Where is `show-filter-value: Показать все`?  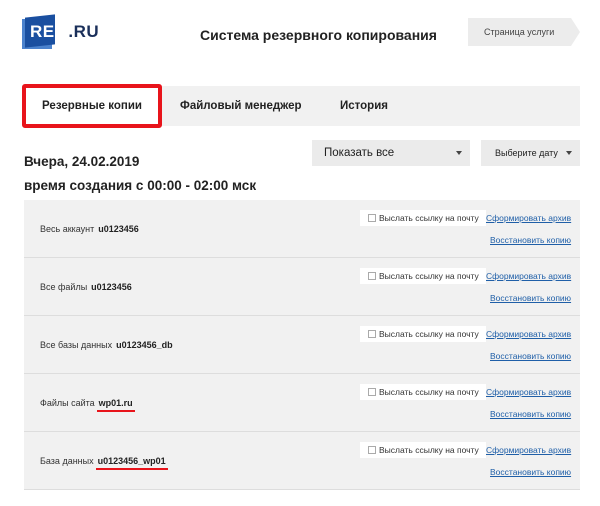 show-filter-value: Показать все is located at coordinates (359, 153).